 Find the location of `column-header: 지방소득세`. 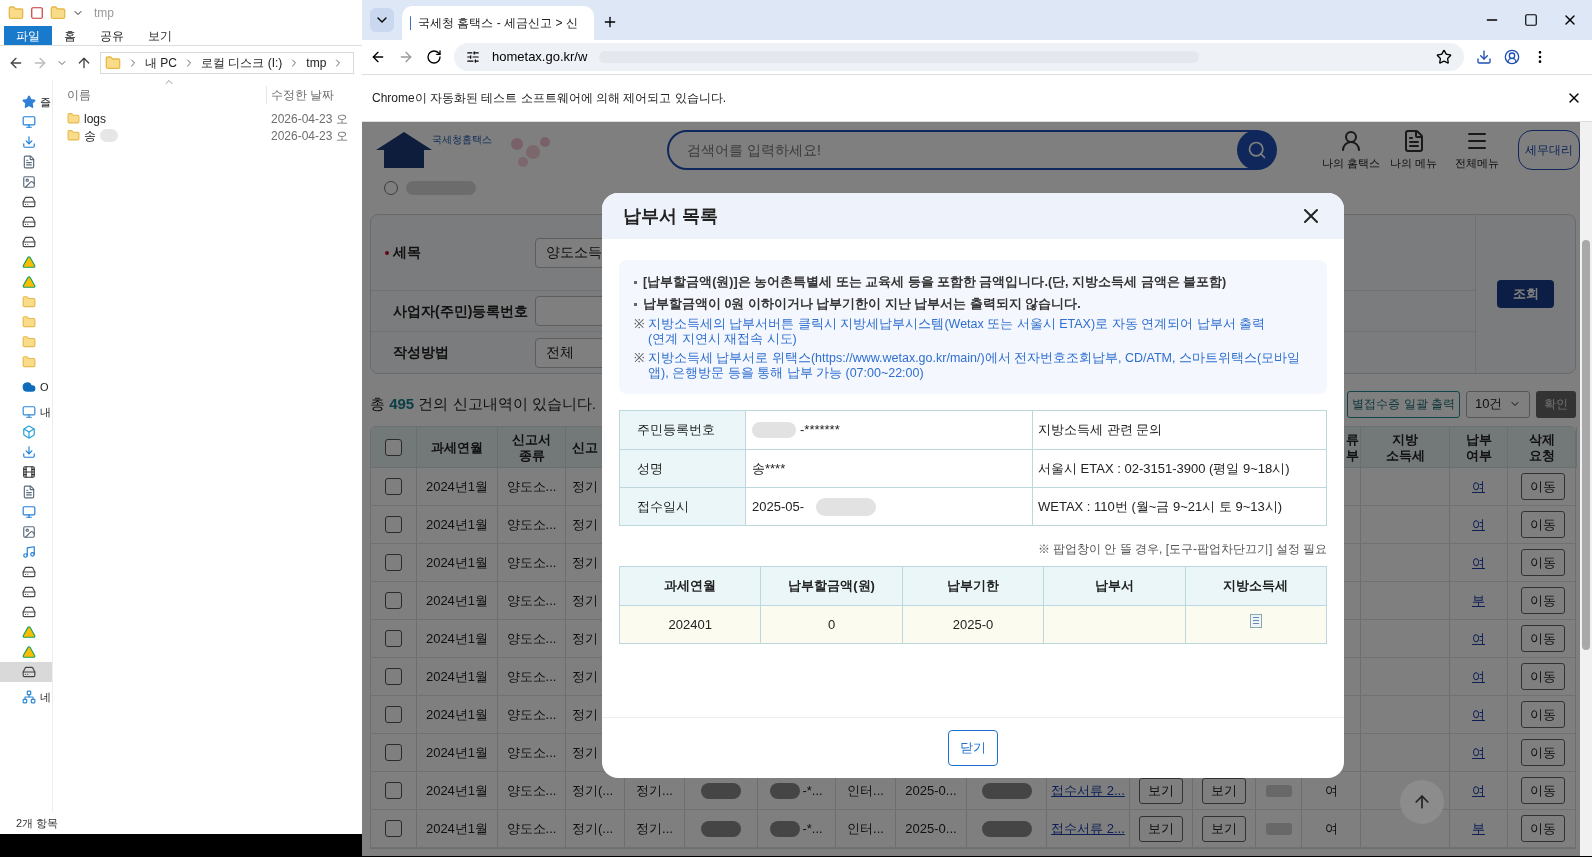

column-header: 지방소득세 is located at coordinates (1256, 586).